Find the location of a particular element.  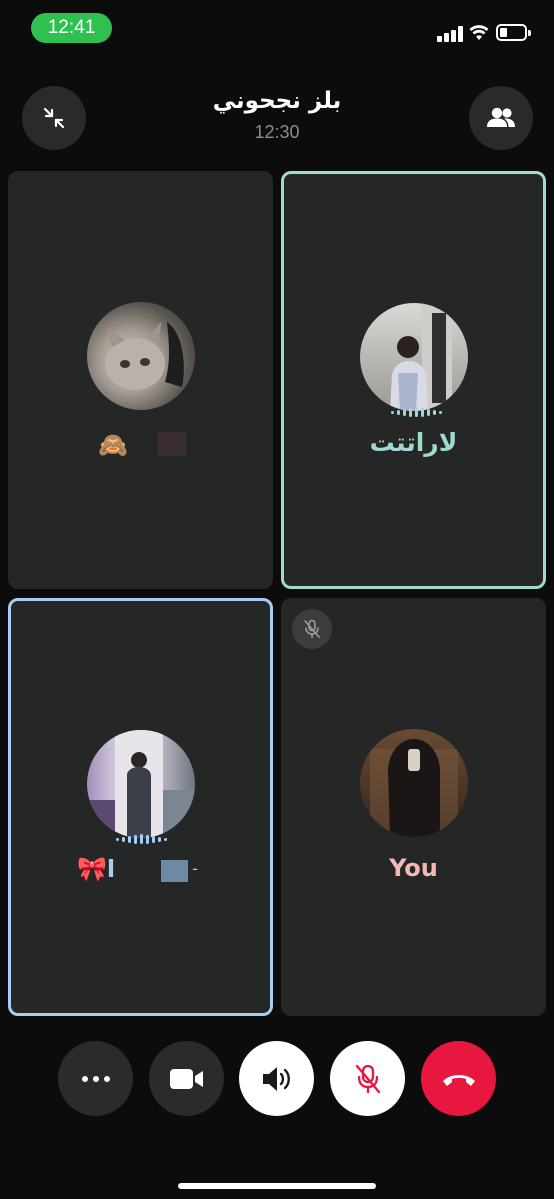

mute-button is located at coordinates (367, 1078).